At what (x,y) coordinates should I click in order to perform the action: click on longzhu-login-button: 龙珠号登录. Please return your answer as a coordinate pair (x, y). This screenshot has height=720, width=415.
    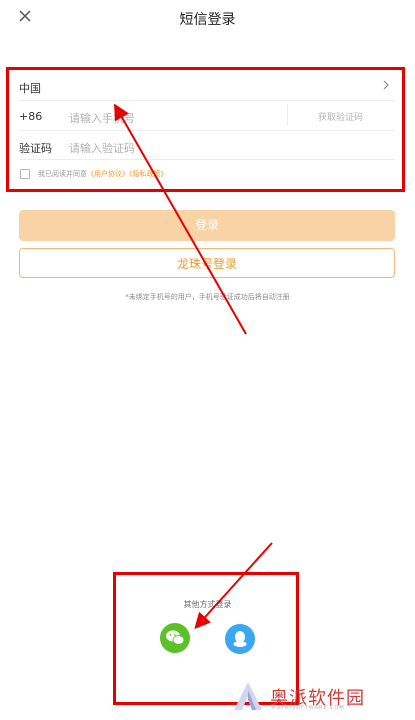
    Looking at the image, I should click on (207, 263).